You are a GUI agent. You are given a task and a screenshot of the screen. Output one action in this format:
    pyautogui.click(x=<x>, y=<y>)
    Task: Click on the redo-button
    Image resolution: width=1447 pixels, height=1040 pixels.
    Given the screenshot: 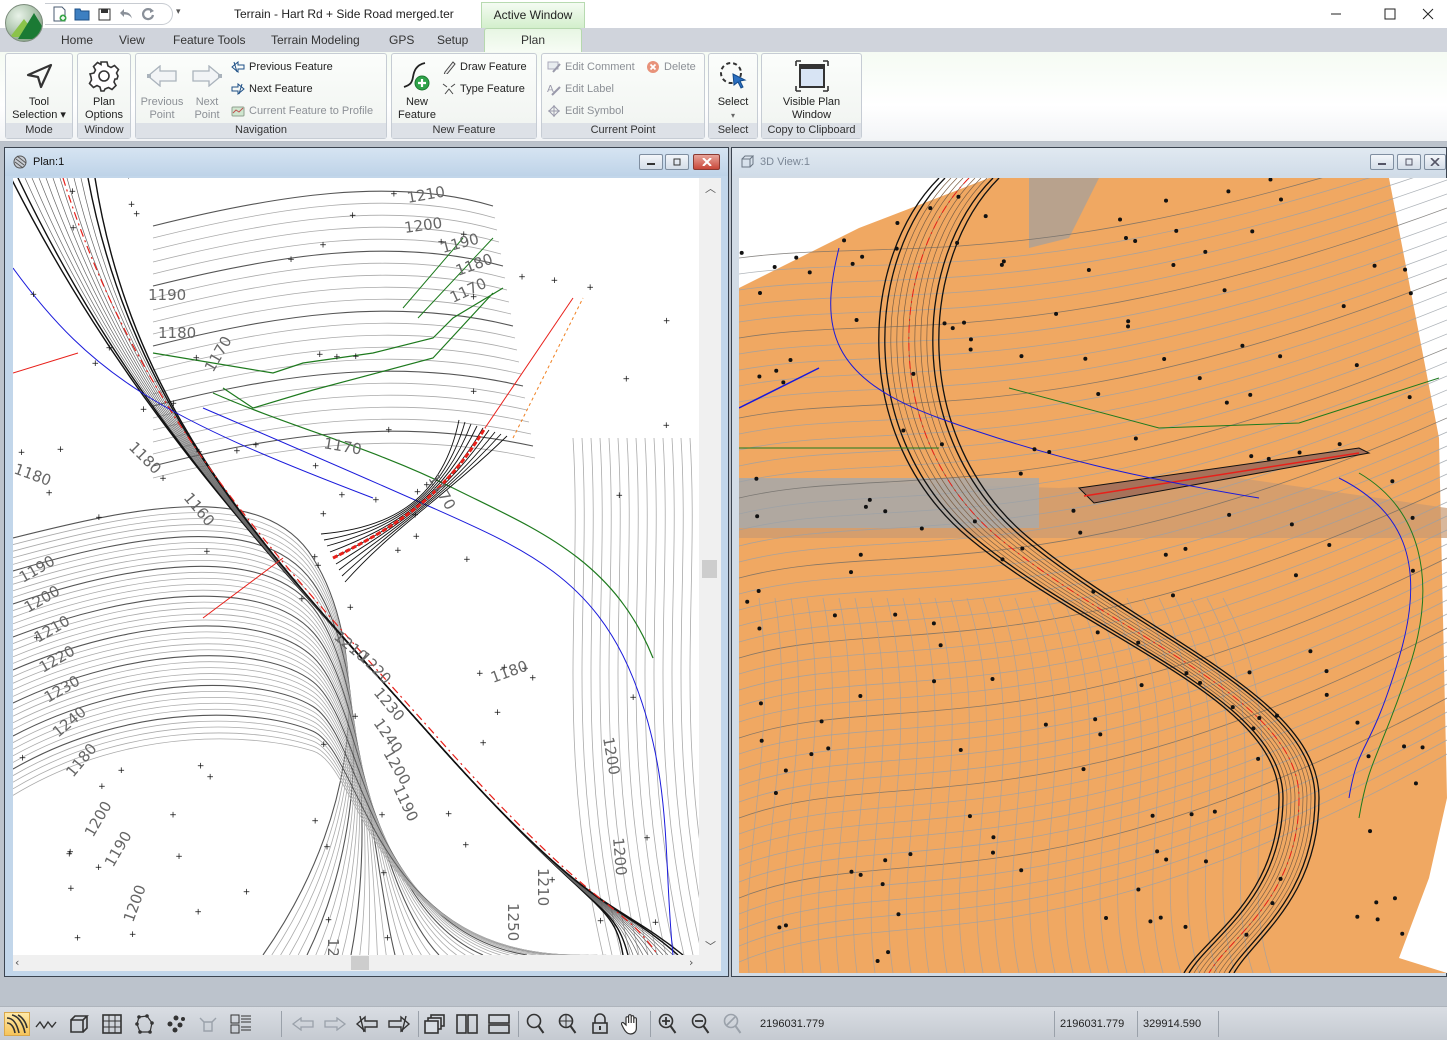 What is the action you would take?
    pyautogui.click(x=148, y=14)
    